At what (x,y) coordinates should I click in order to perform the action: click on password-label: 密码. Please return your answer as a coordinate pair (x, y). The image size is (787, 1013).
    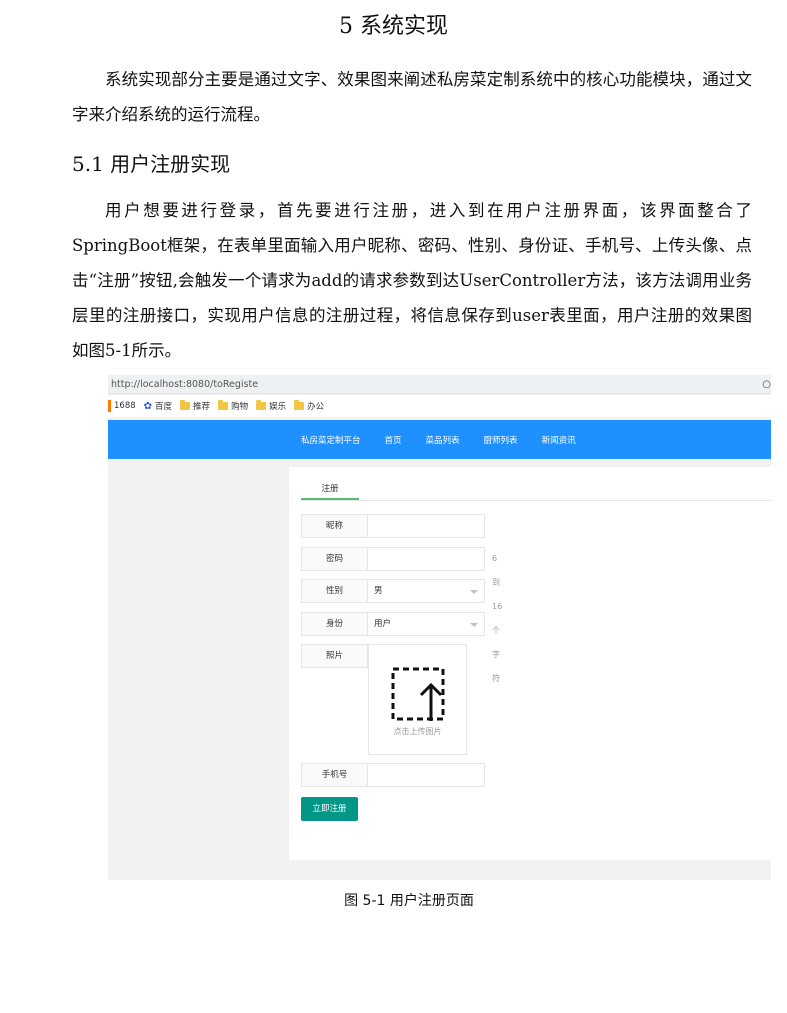
    Looking at the image, I should click on (334, 559).